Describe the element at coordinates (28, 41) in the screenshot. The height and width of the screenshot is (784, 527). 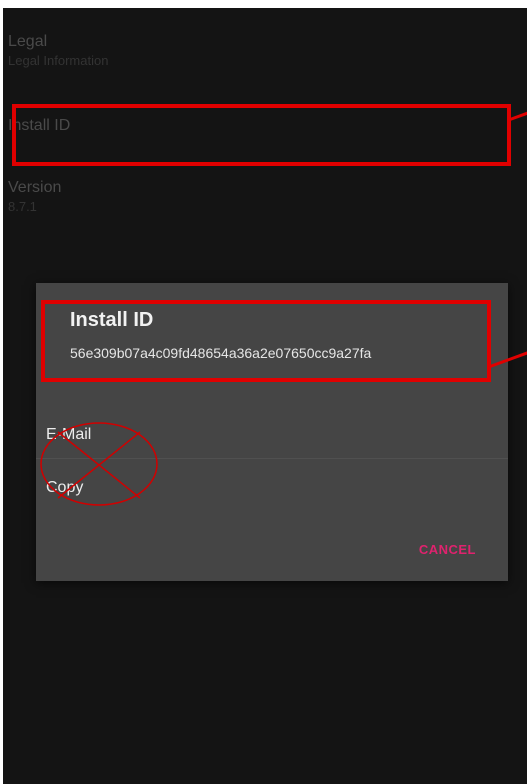
I see `legal-title: Legal` at that location.